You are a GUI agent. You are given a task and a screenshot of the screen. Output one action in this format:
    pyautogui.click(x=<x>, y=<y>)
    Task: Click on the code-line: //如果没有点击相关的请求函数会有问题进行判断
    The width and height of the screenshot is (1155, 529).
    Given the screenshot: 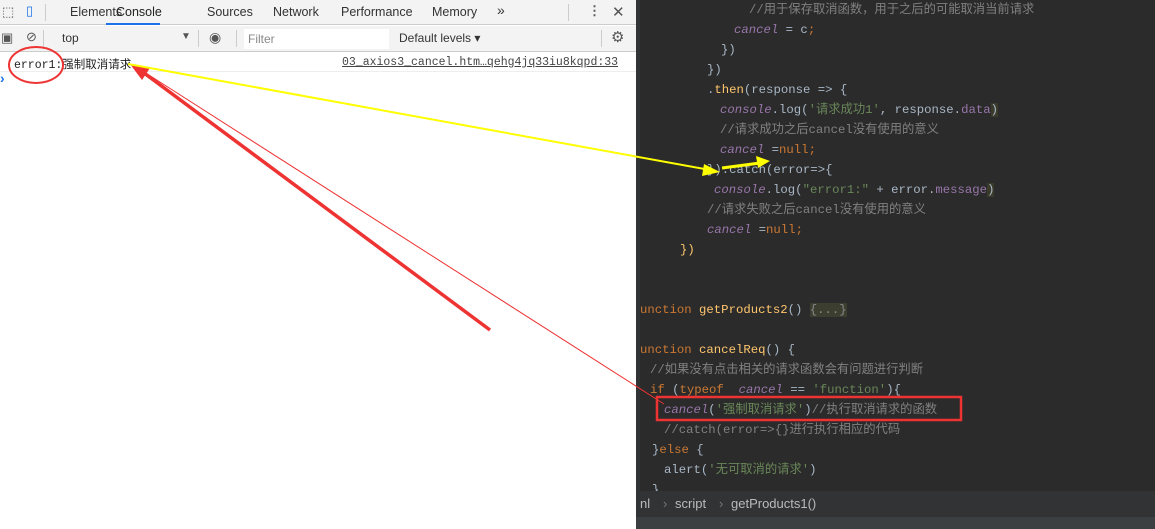 What is the action you would take?
    pyautogui.click(x=786, y=370)
    